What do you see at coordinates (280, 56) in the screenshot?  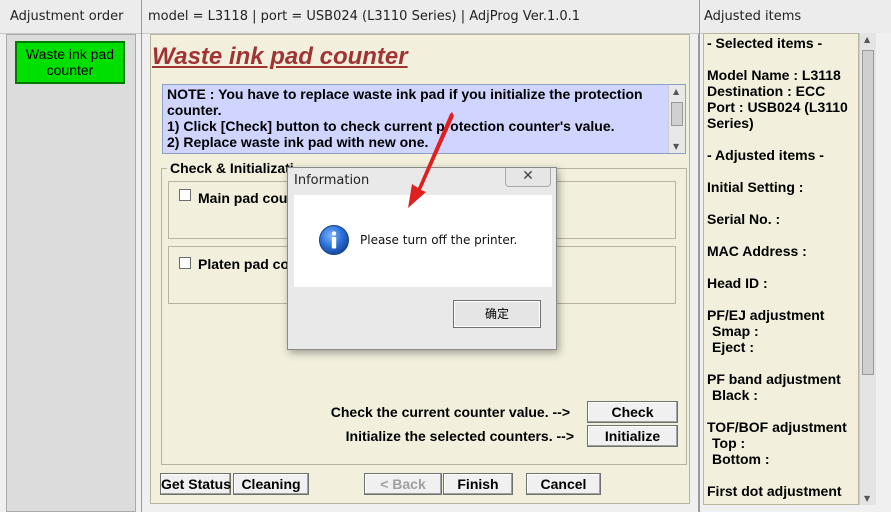 I see `page-title: Waste ink pad counter` at bounding box center [280, 56].